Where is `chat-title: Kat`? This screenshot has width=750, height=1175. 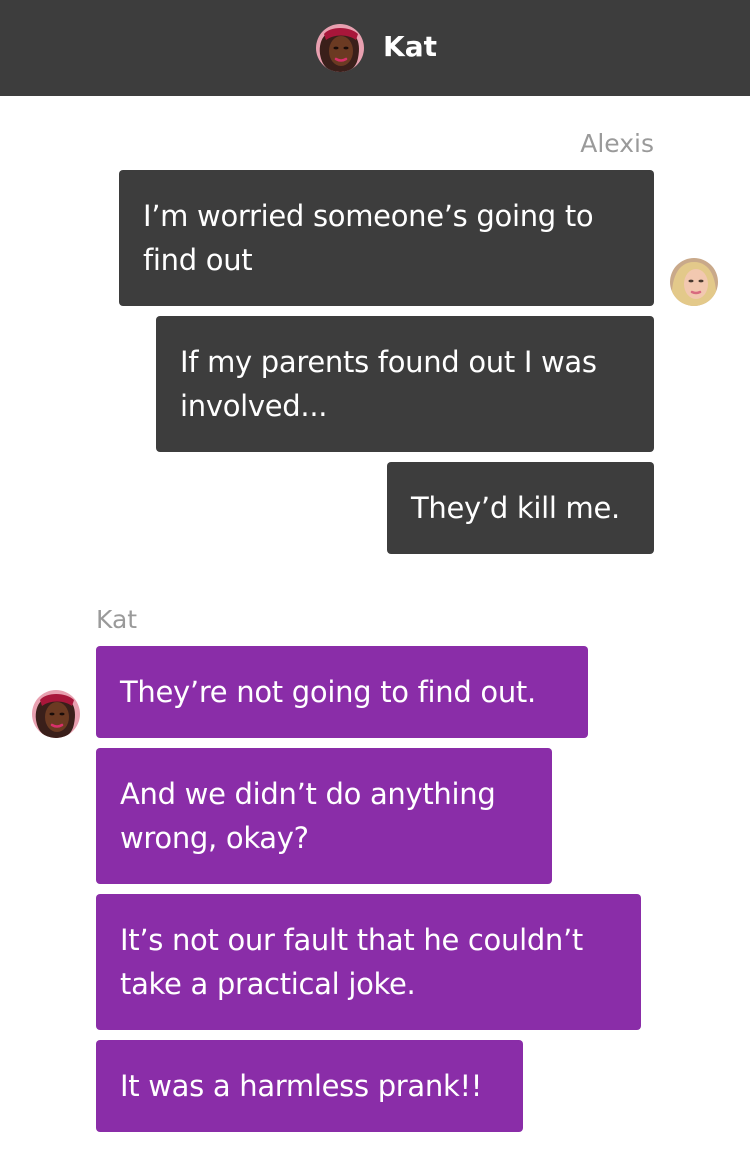 chat-title: Kat is located at coordinates (410, 46).